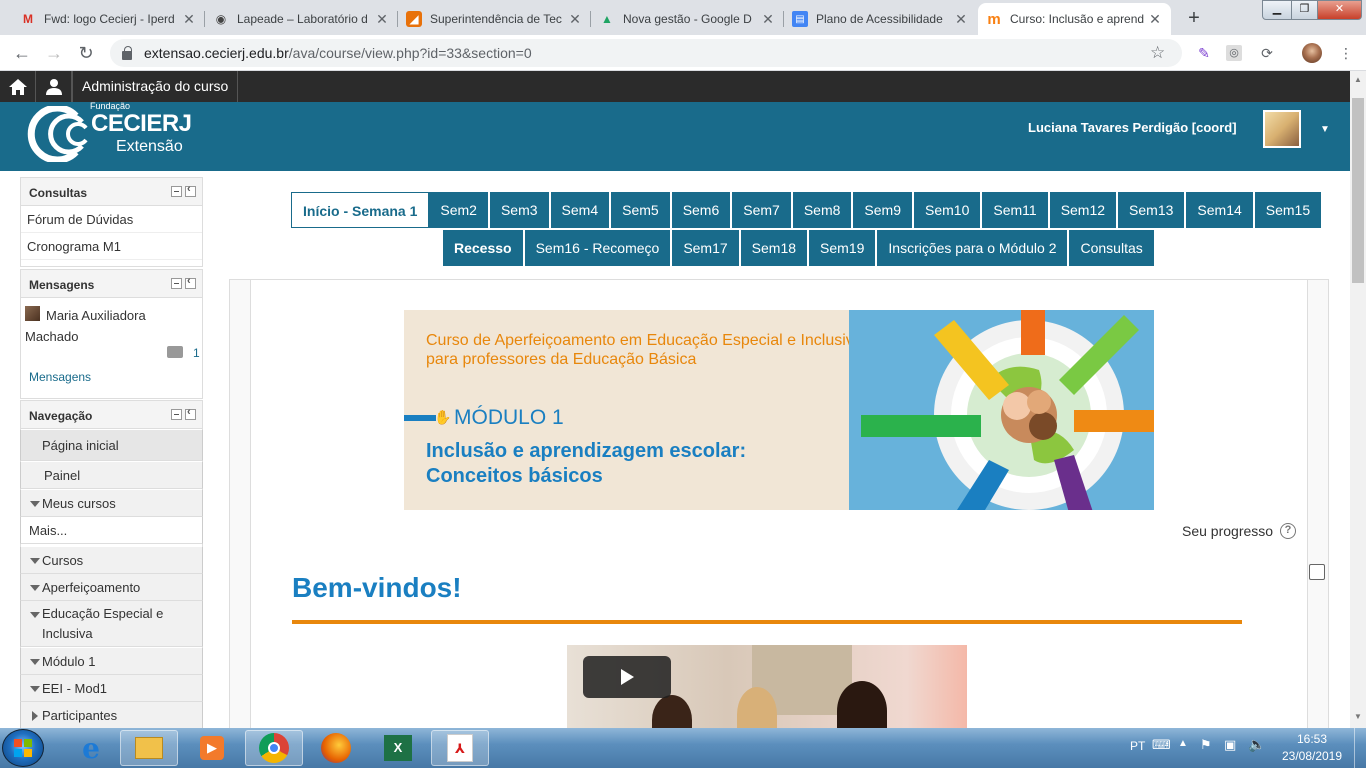 The width and height of the screenshot is (1366, 769). Describe the element at coordinates (459, 210) in the screenshot. I see `tab-sem2: Sem2` at that location.